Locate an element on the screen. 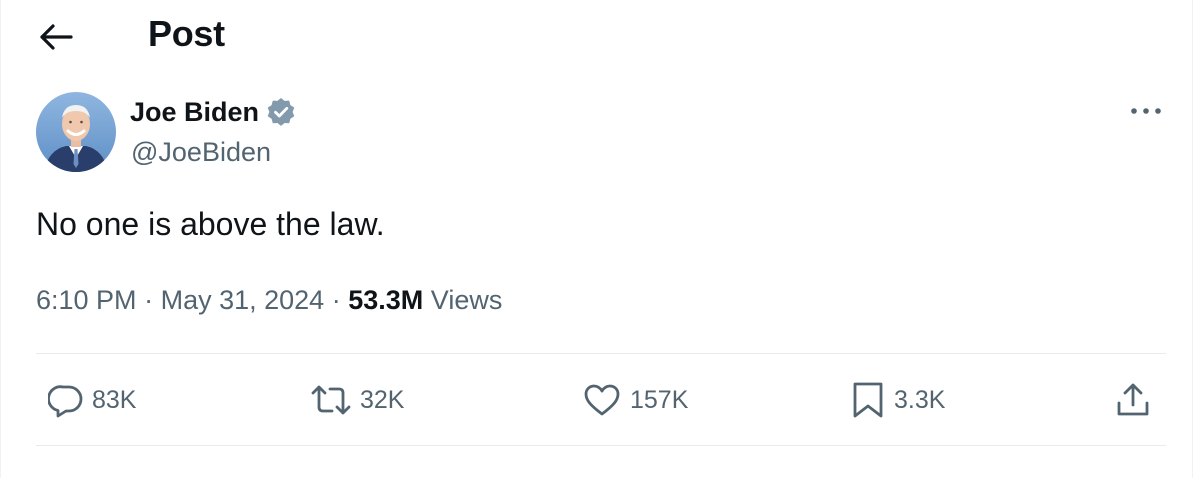 The image size is (1194, 478). reply-button: 83K is located at coordinates (92, 400).